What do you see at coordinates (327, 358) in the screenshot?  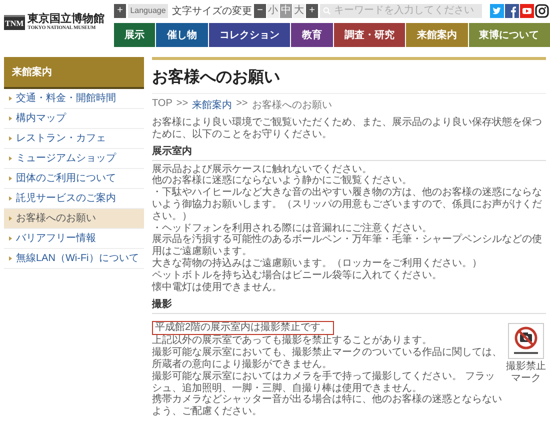 I see `notice-line: 撮影可能な展示室においても、撮影禁止マークのついている作品に関しては、所蔵者の意向により撮影ができません。` at bounding box center [327, 358].